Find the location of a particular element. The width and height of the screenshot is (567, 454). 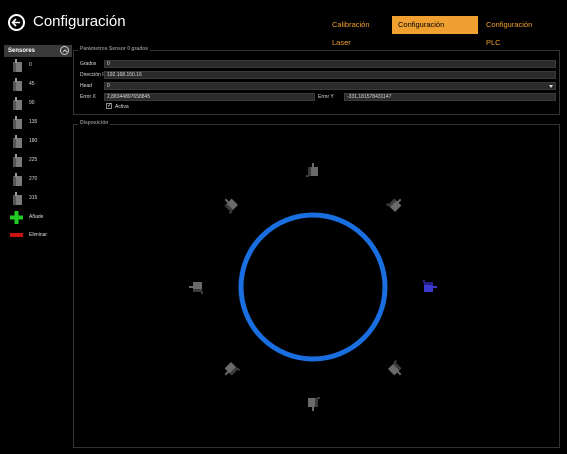

sensor-item-225: 225 is located at coordinates (38, 162).